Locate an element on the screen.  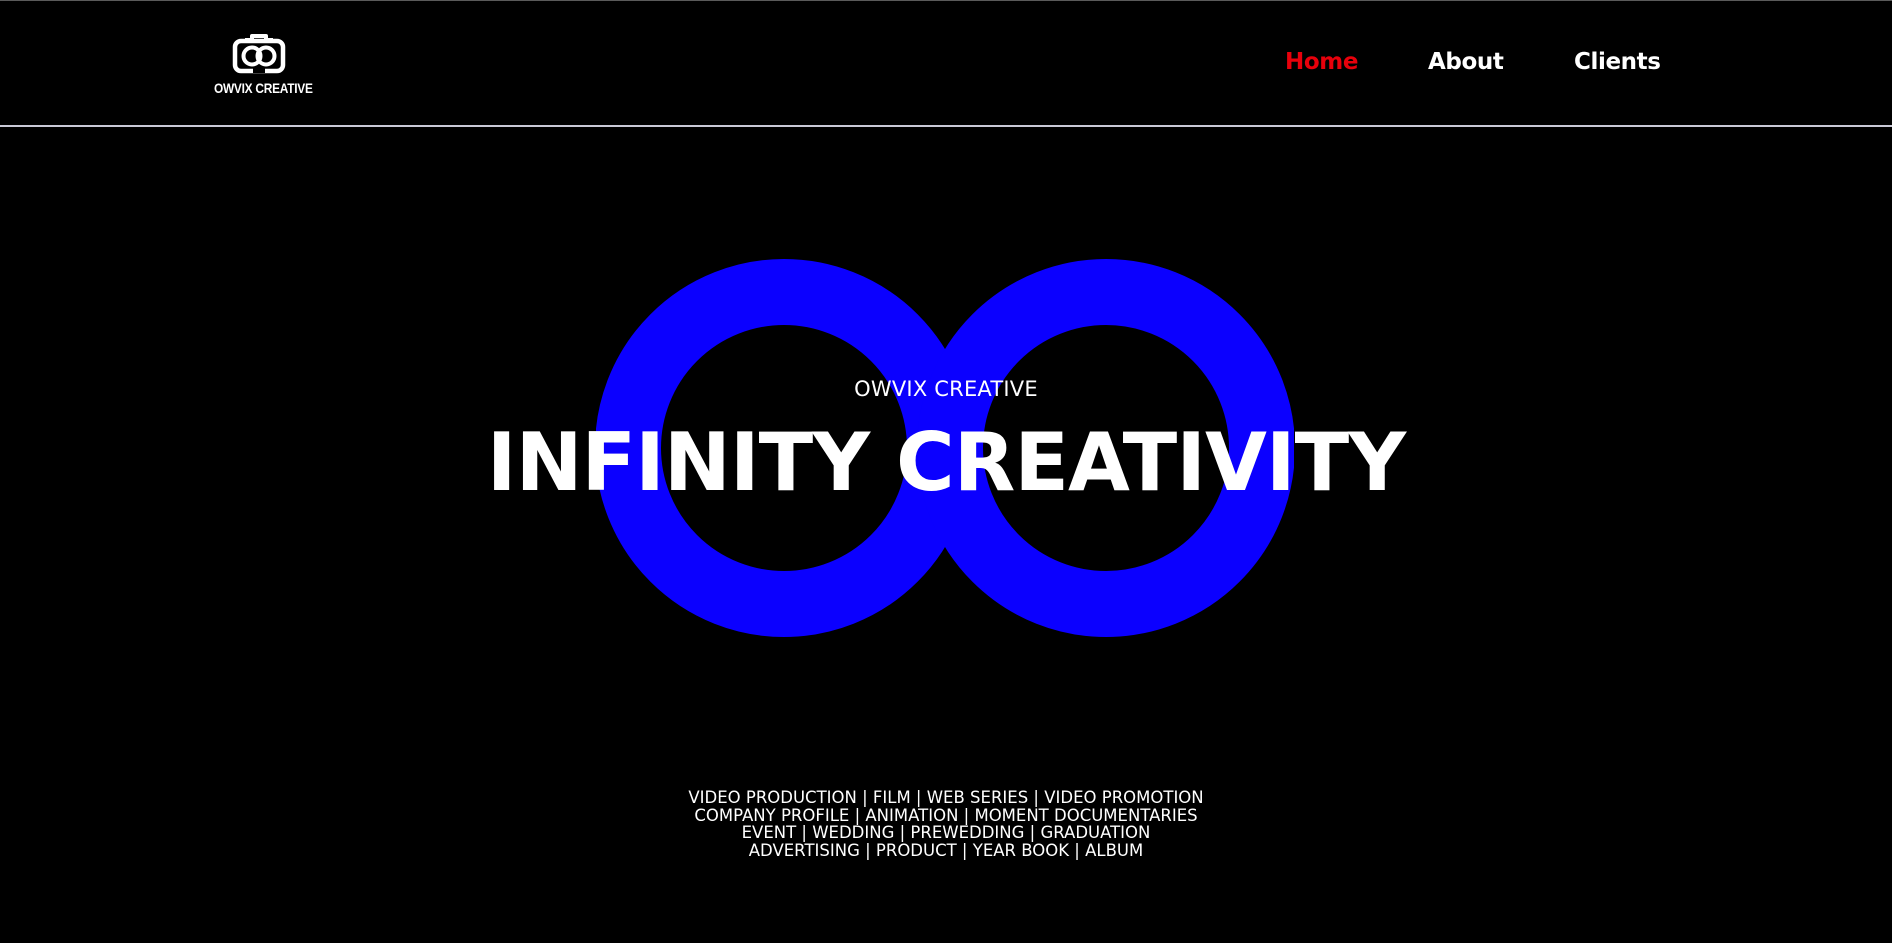
navbar: OWVIX CREATIVE Home About Clients is located at coordinates (946, 64).